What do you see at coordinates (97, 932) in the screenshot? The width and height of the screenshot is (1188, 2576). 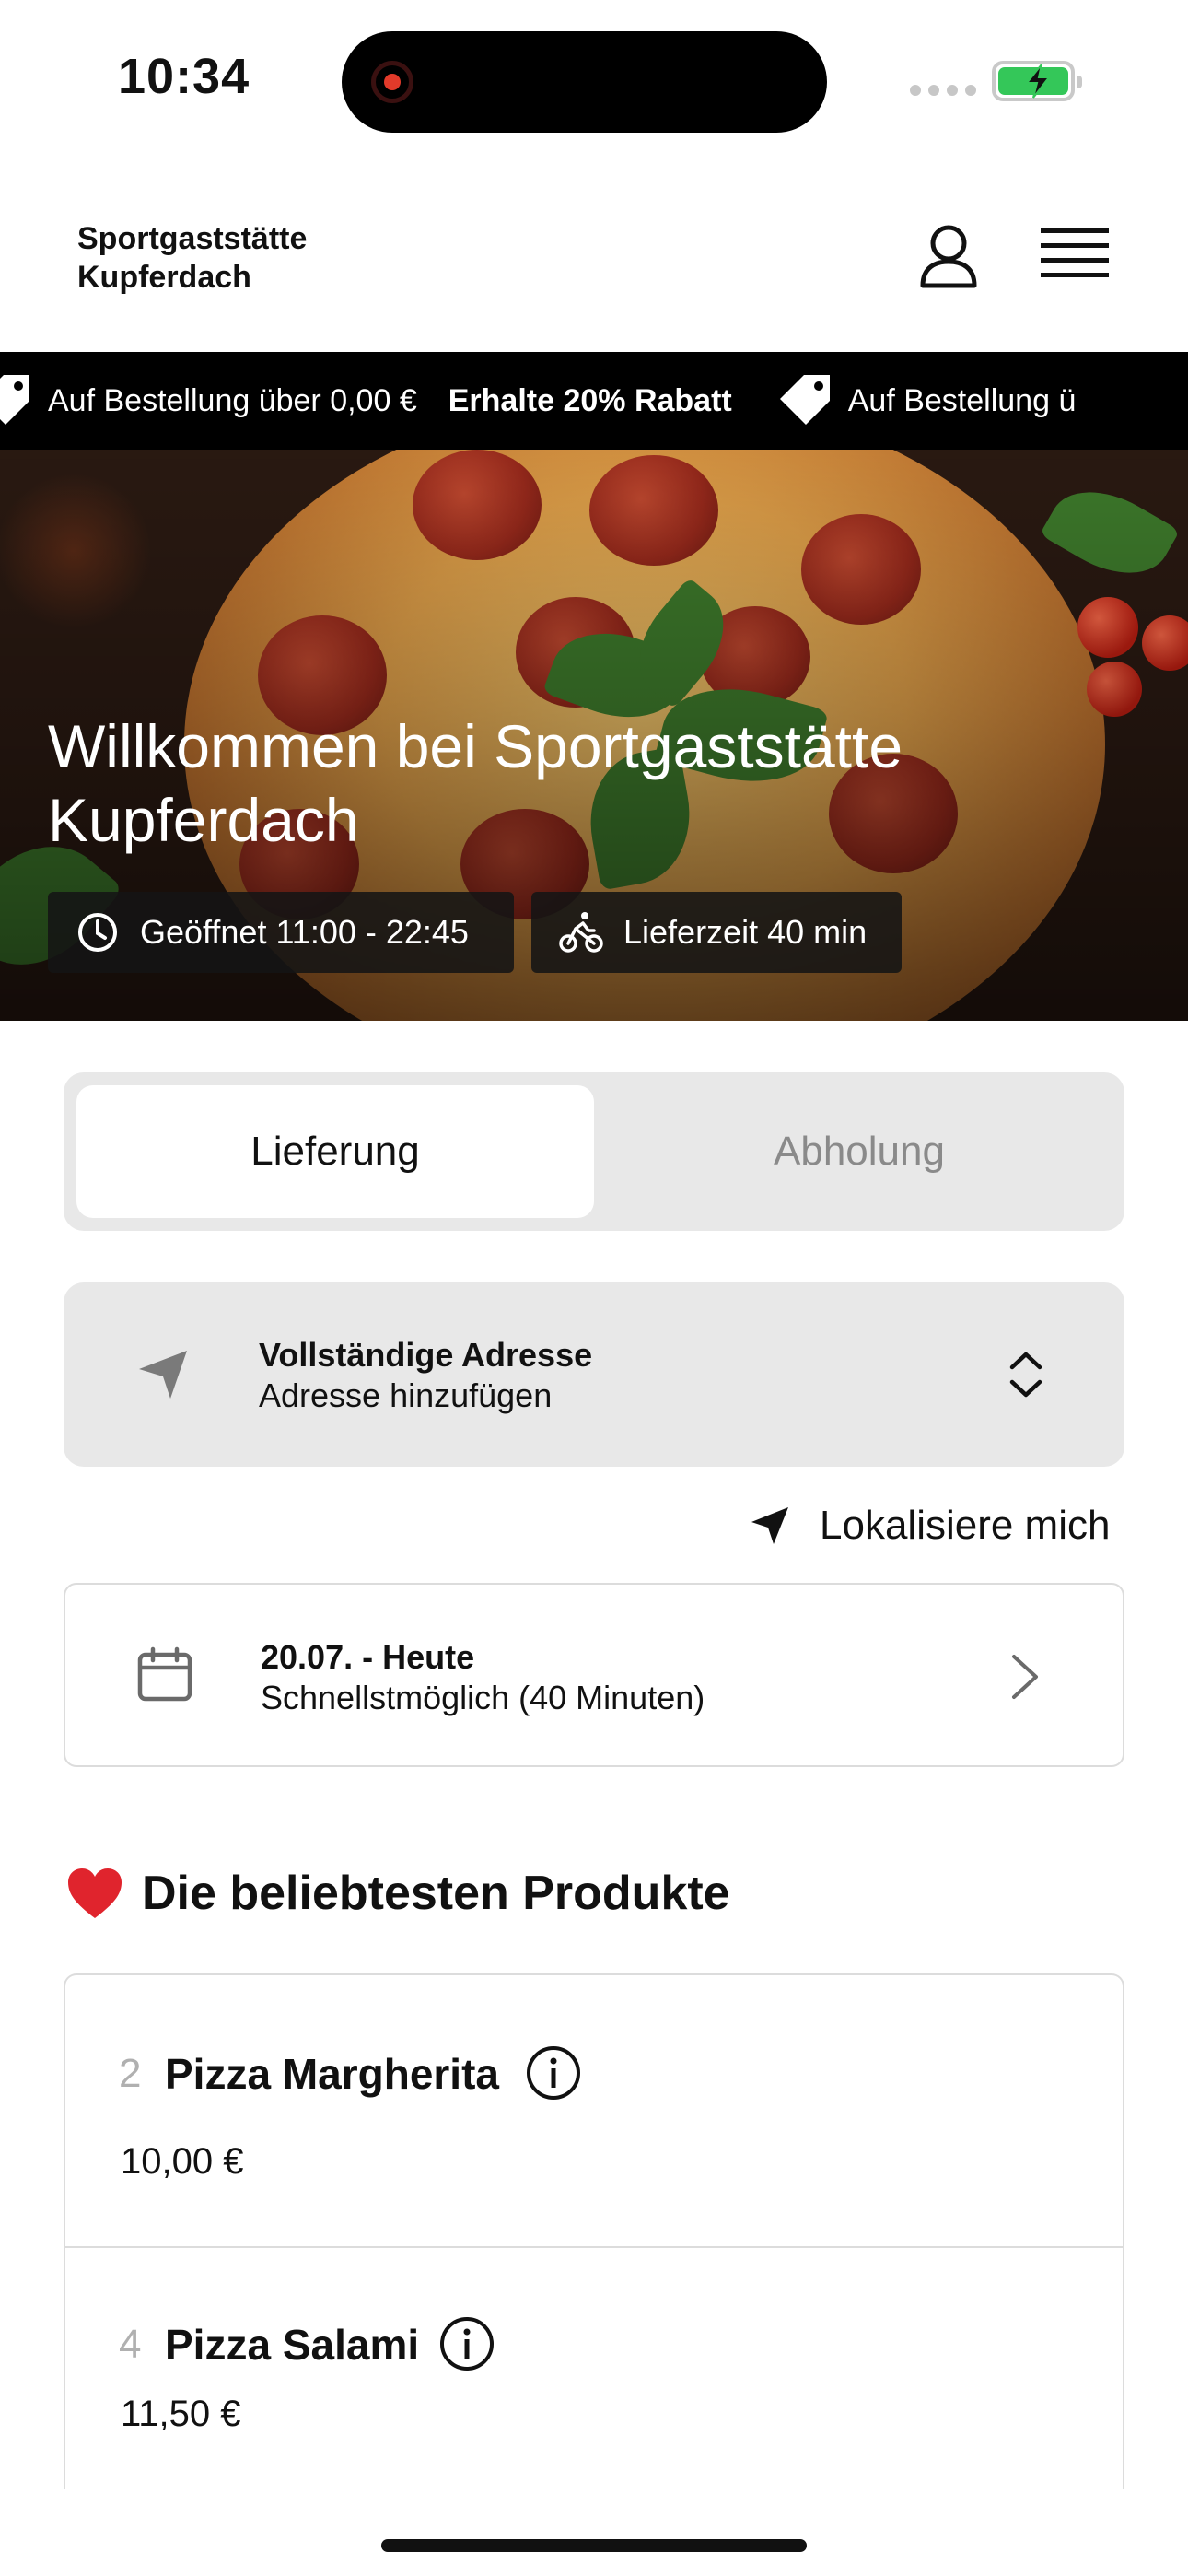 I see `clock-icon` at bounding box center [97, 932].